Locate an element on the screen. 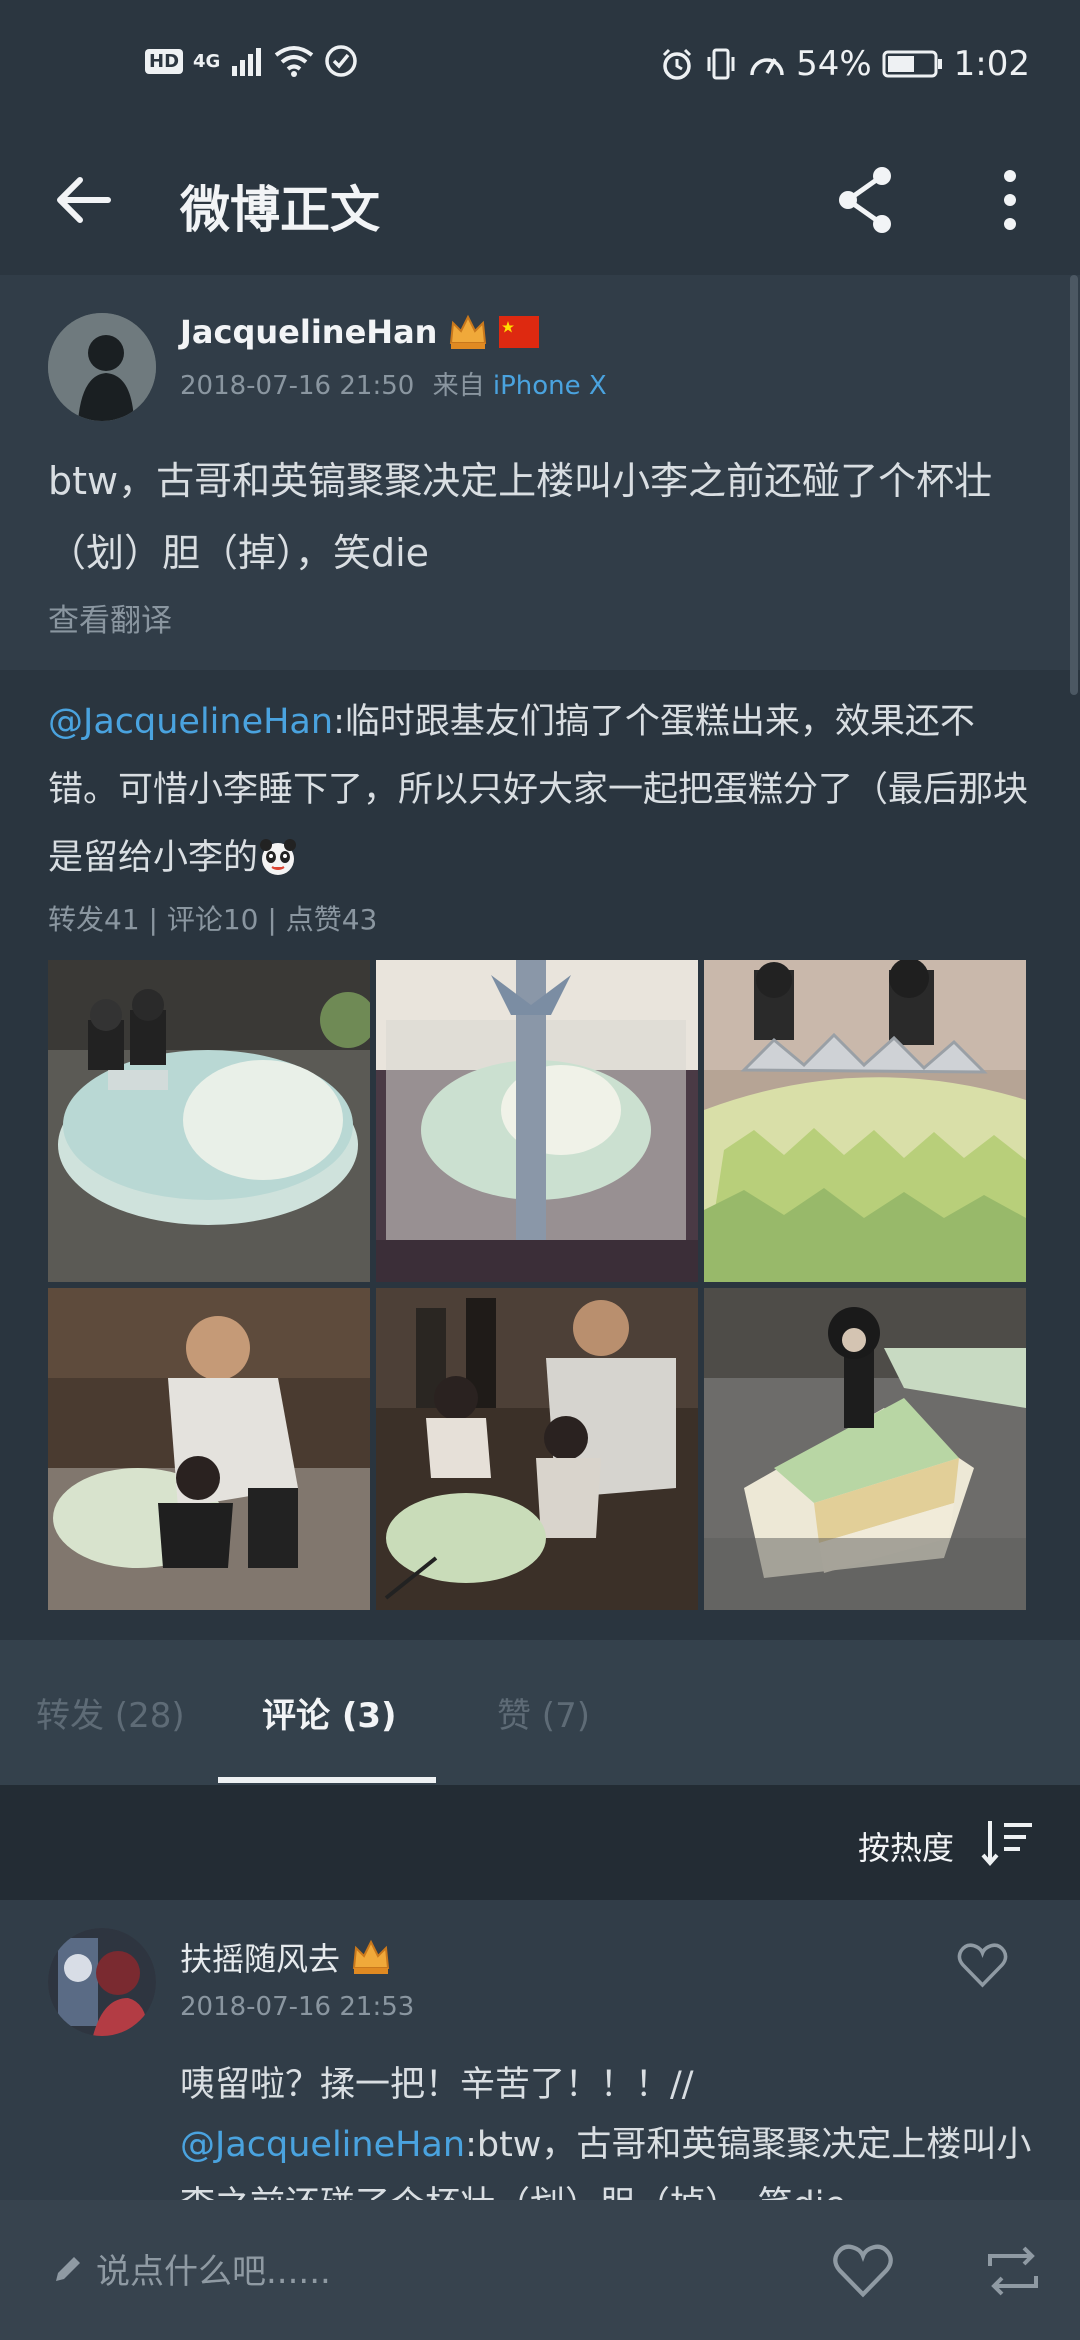 The image size is (1080, 2340). status-bar: HD 4G 54% 1:02 is located at coordinates (540, 65).